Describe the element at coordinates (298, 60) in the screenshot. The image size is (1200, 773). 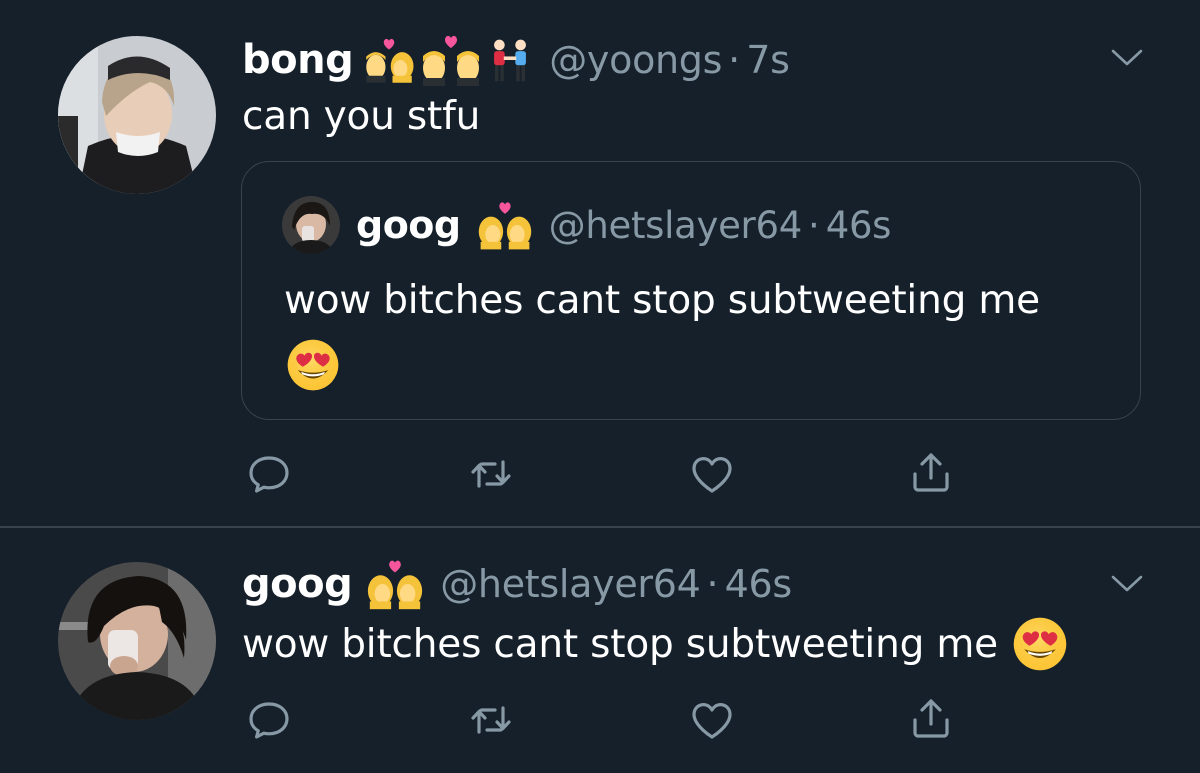
I see `display-name: bong` at that location.